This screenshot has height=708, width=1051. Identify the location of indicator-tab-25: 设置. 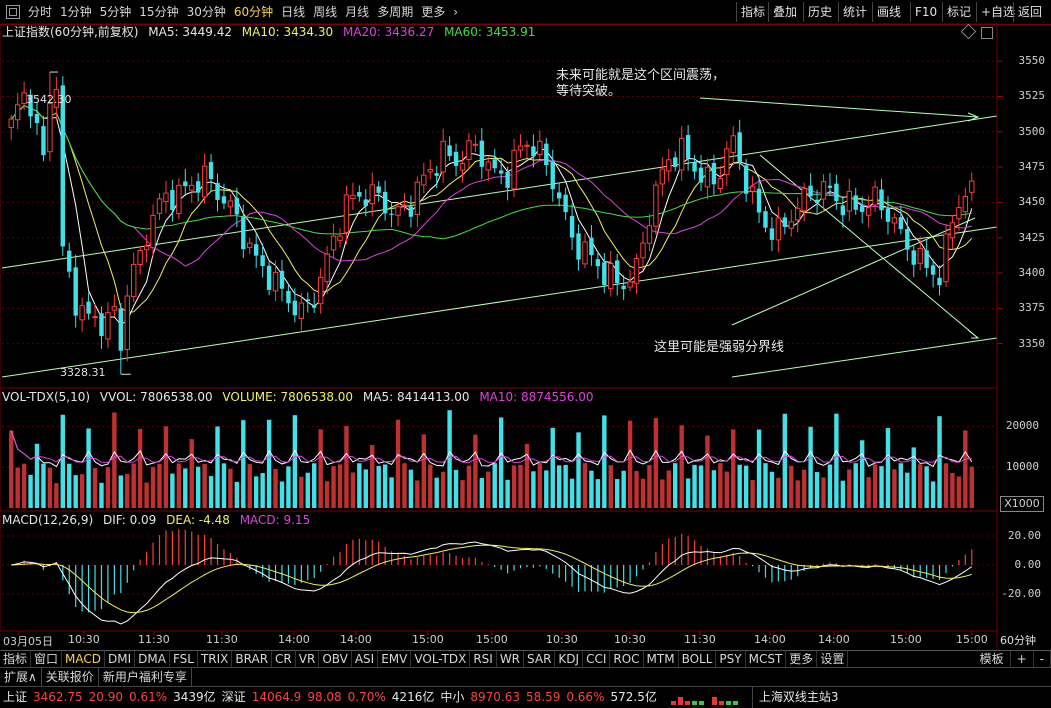
(833, 659).